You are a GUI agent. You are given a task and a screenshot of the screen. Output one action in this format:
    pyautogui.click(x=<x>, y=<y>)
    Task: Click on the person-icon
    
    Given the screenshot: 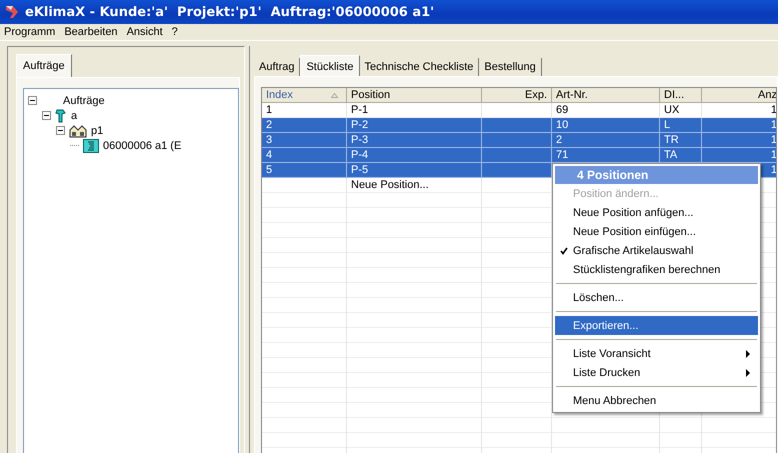 What is the action you would take?
    pyautogui.click(x=61, y=115)
    